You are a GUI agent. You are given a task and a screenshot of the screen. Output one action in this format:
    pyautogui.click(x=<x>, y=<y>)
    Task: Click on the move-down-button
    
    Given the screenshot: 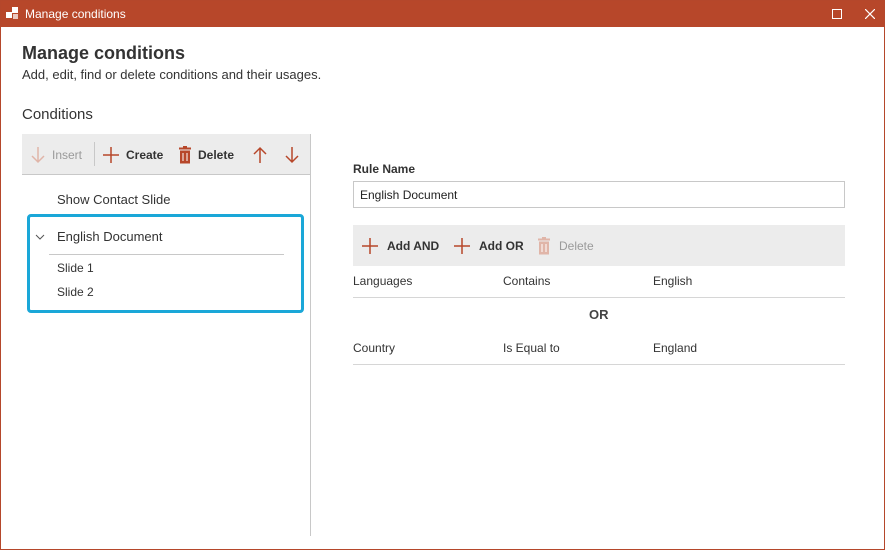 What is the action you would take?
    pyautogui.click(x=292, y=154)
    